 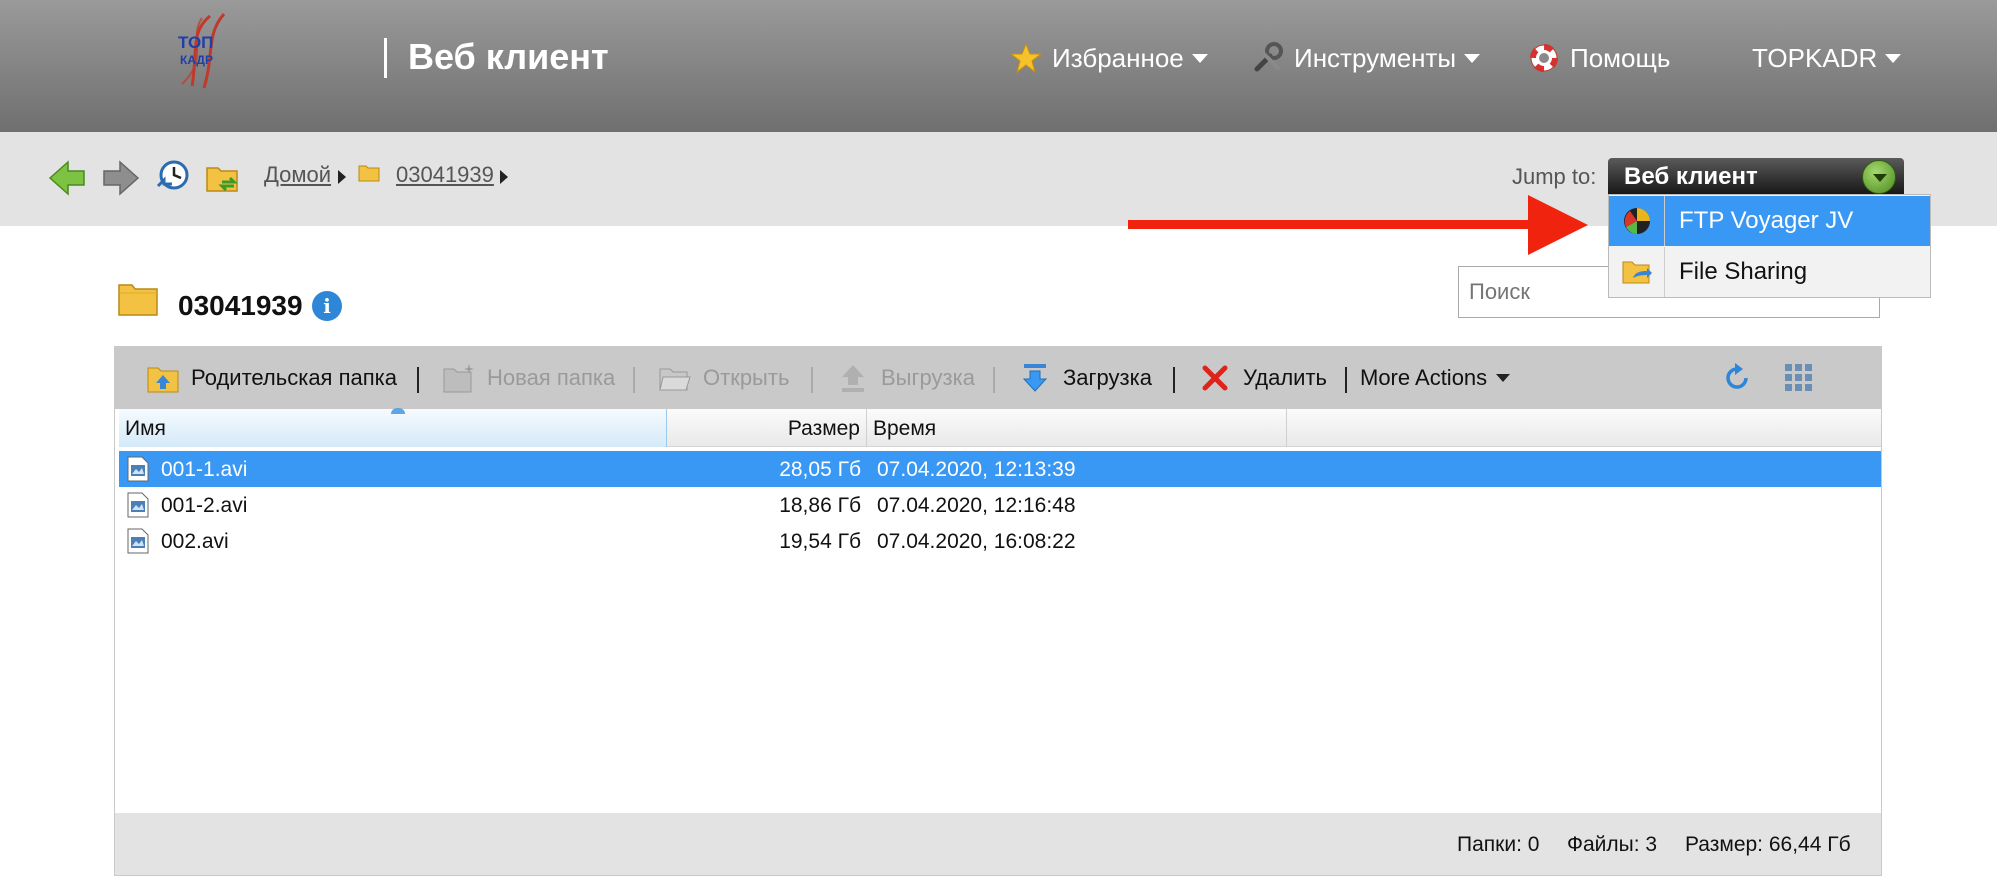 I want to click on file-size: 19,54 Гб, so click(x=820, y=541).